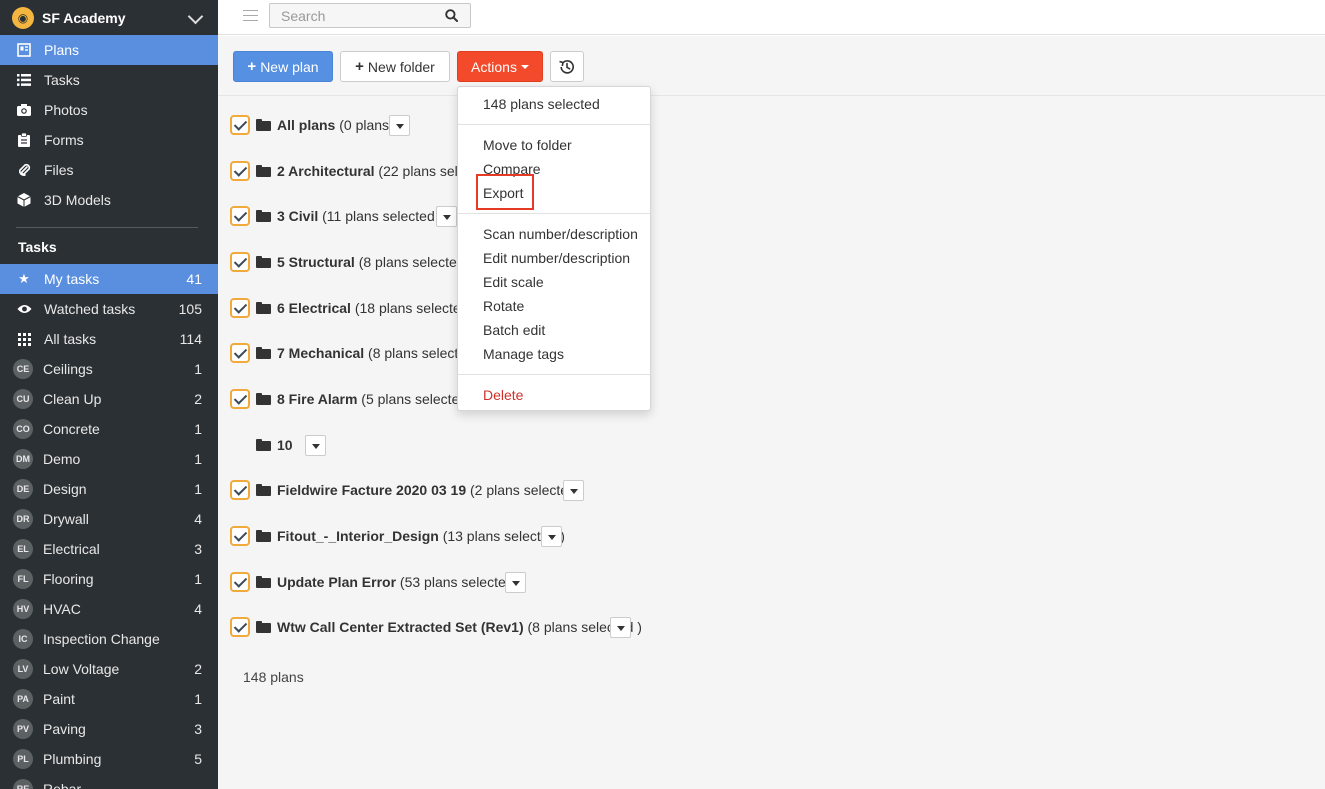 Image resolution: width=1325 pixels, height=789 pixels. I want to click on nav-item-category: PL Plumbing 5, so click(109, 759).